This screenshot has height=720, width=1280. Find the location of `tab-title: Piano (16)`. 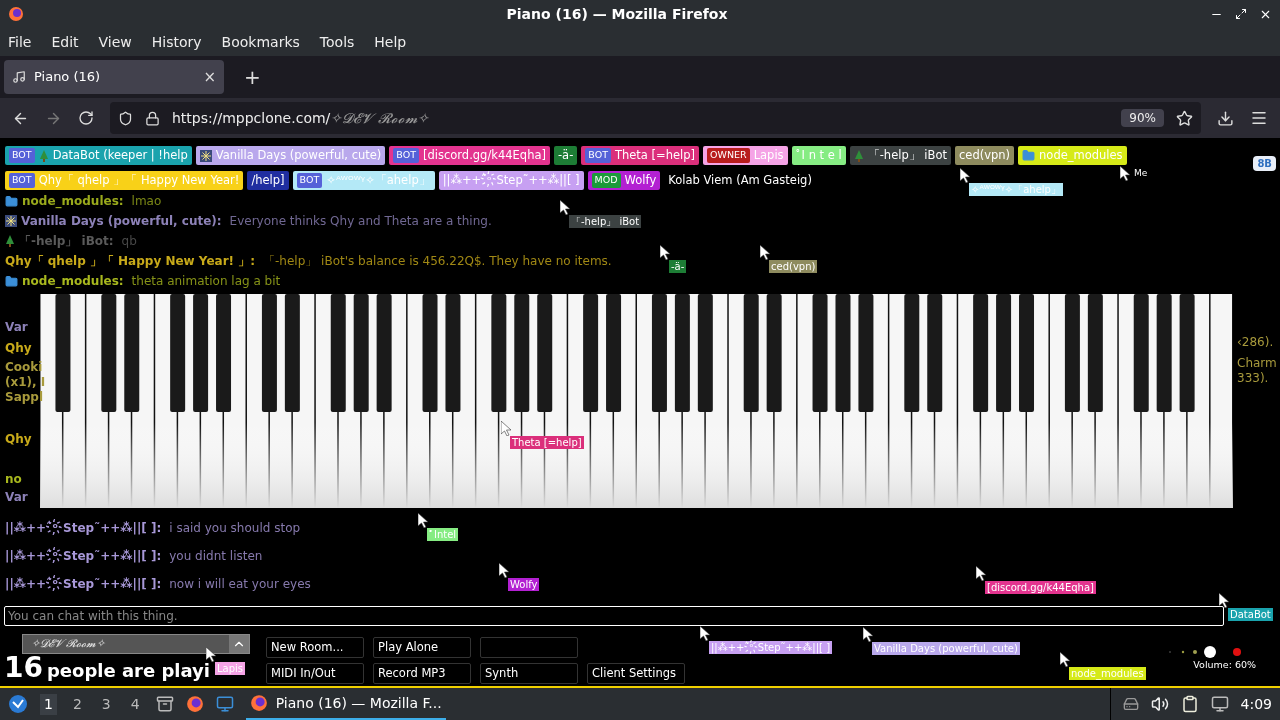

tab-title: Piano (16) is located at coordinates (68, 77).